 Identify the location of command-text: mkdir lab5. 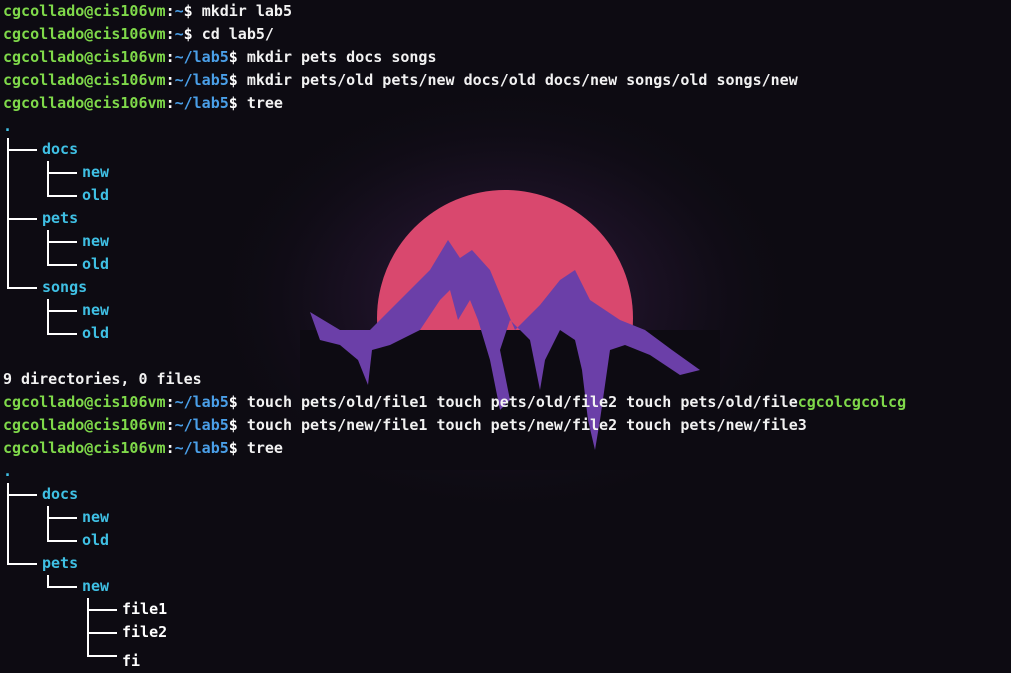
(246, 11).